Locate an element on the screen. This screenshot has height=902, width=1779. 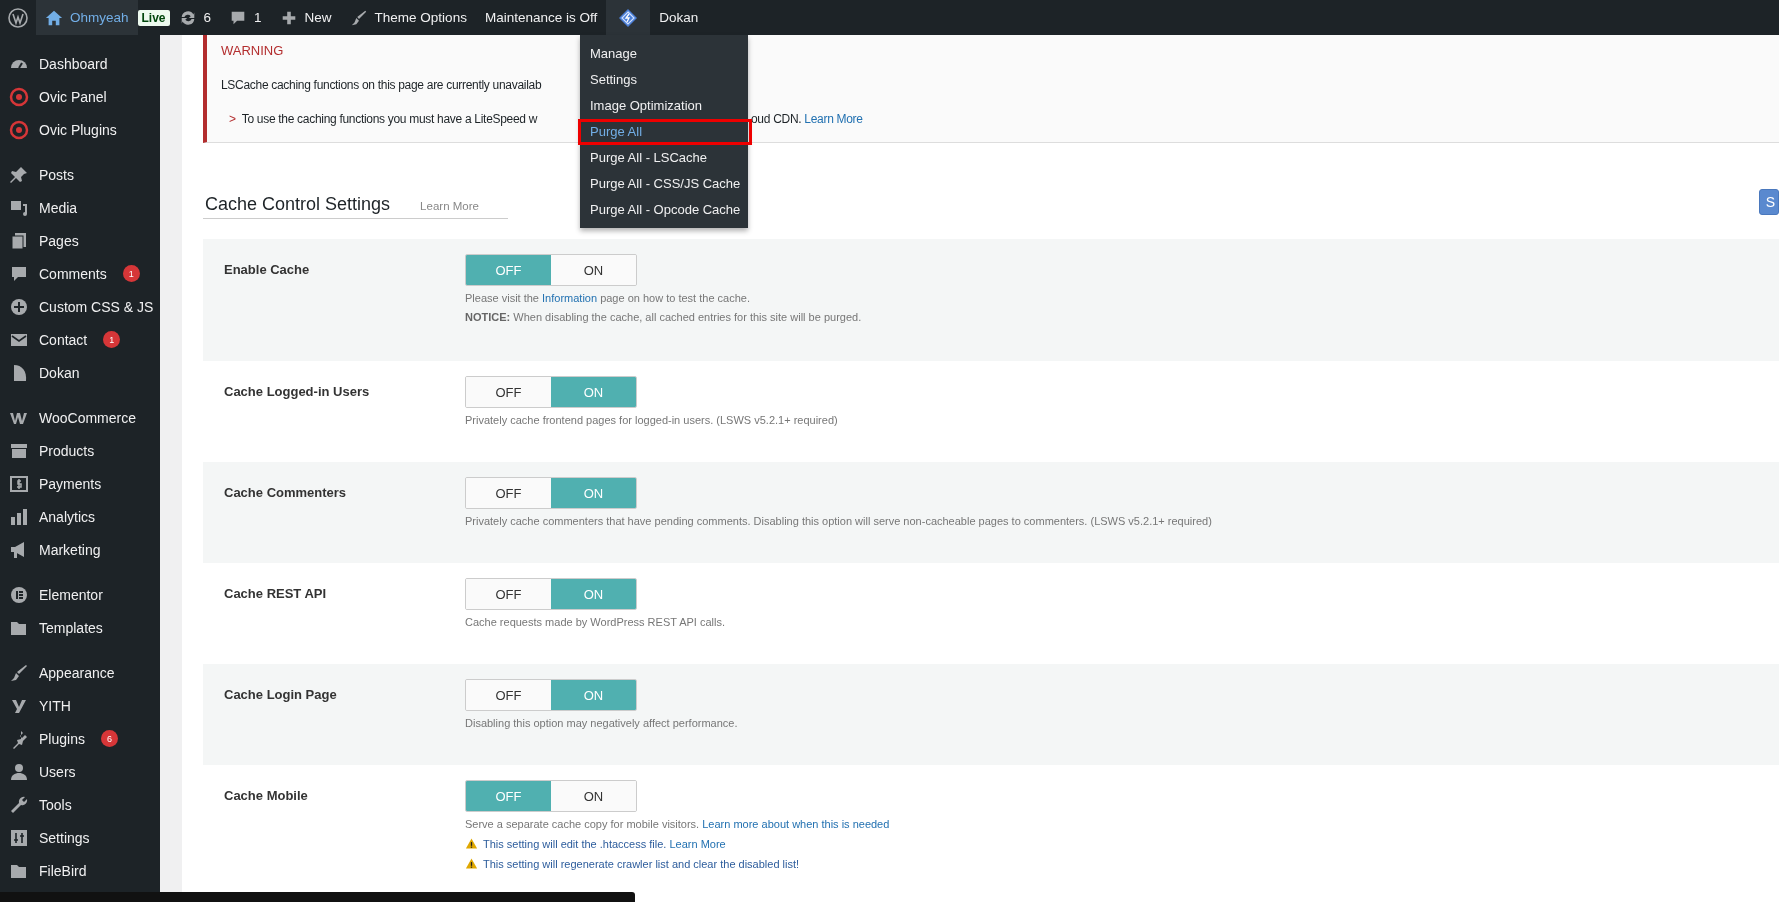
section-title: Cache Control Settings is located at coordinates (298, 204).